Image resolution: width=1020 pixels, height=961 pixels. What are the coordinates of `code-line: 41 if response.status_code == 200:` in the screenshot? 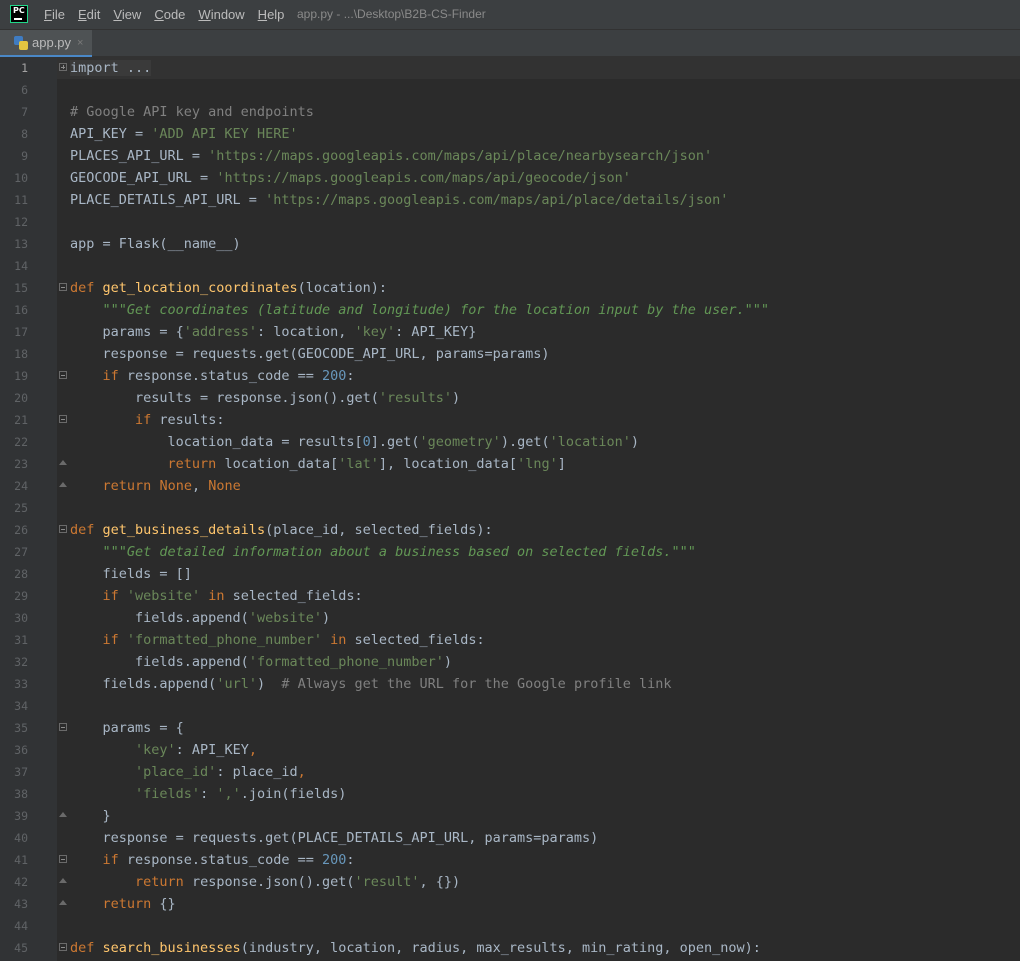 It's located at (510, 860).